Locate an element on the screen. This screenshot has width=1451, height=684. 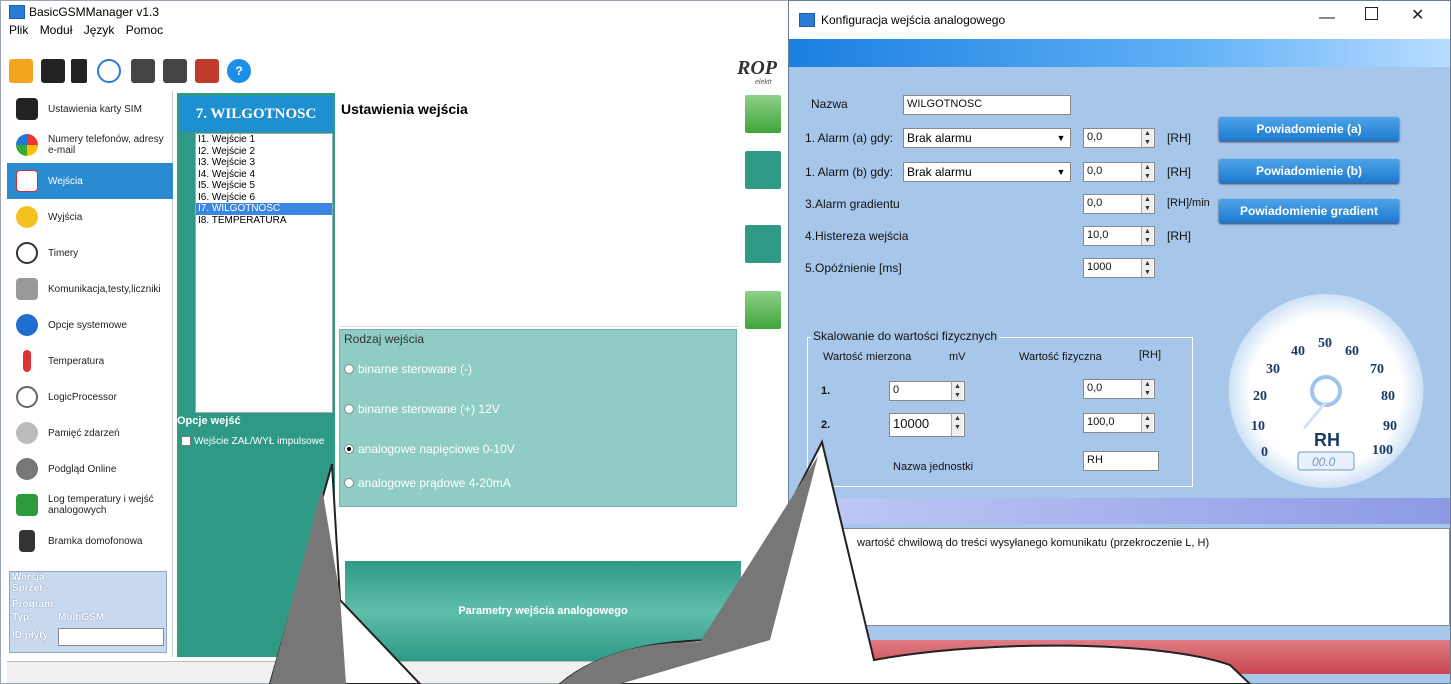
radio-label: analogowe napięciowe 0-10V is located at coordinates (436, 449).